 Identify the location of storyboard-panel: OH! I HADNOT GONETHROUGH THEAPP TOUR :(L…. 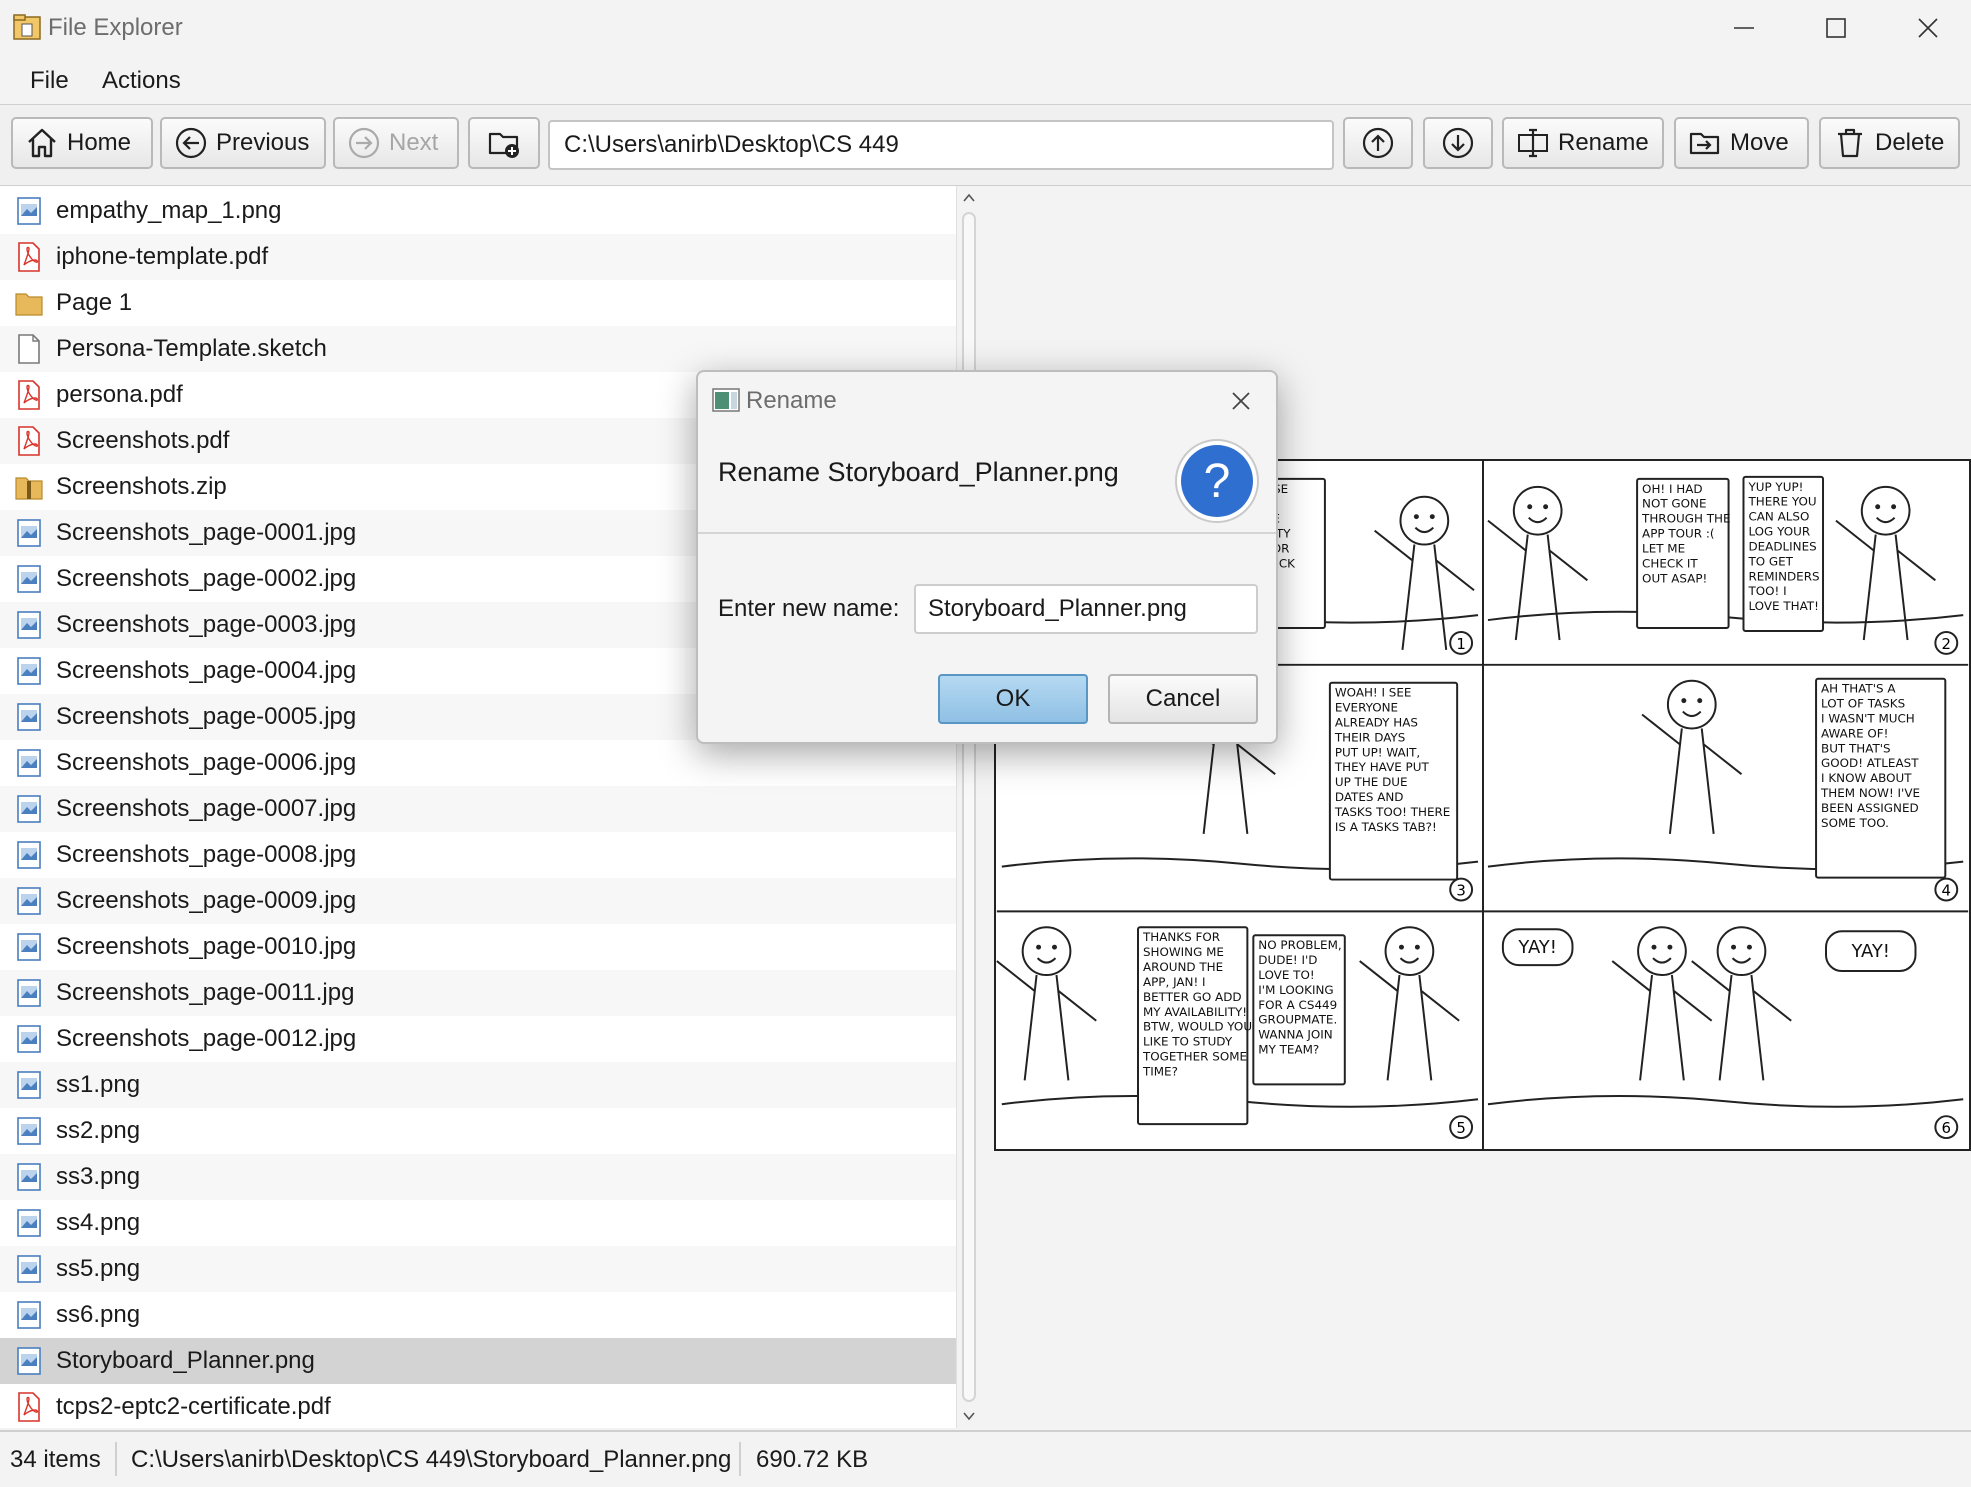
(1725, 565).